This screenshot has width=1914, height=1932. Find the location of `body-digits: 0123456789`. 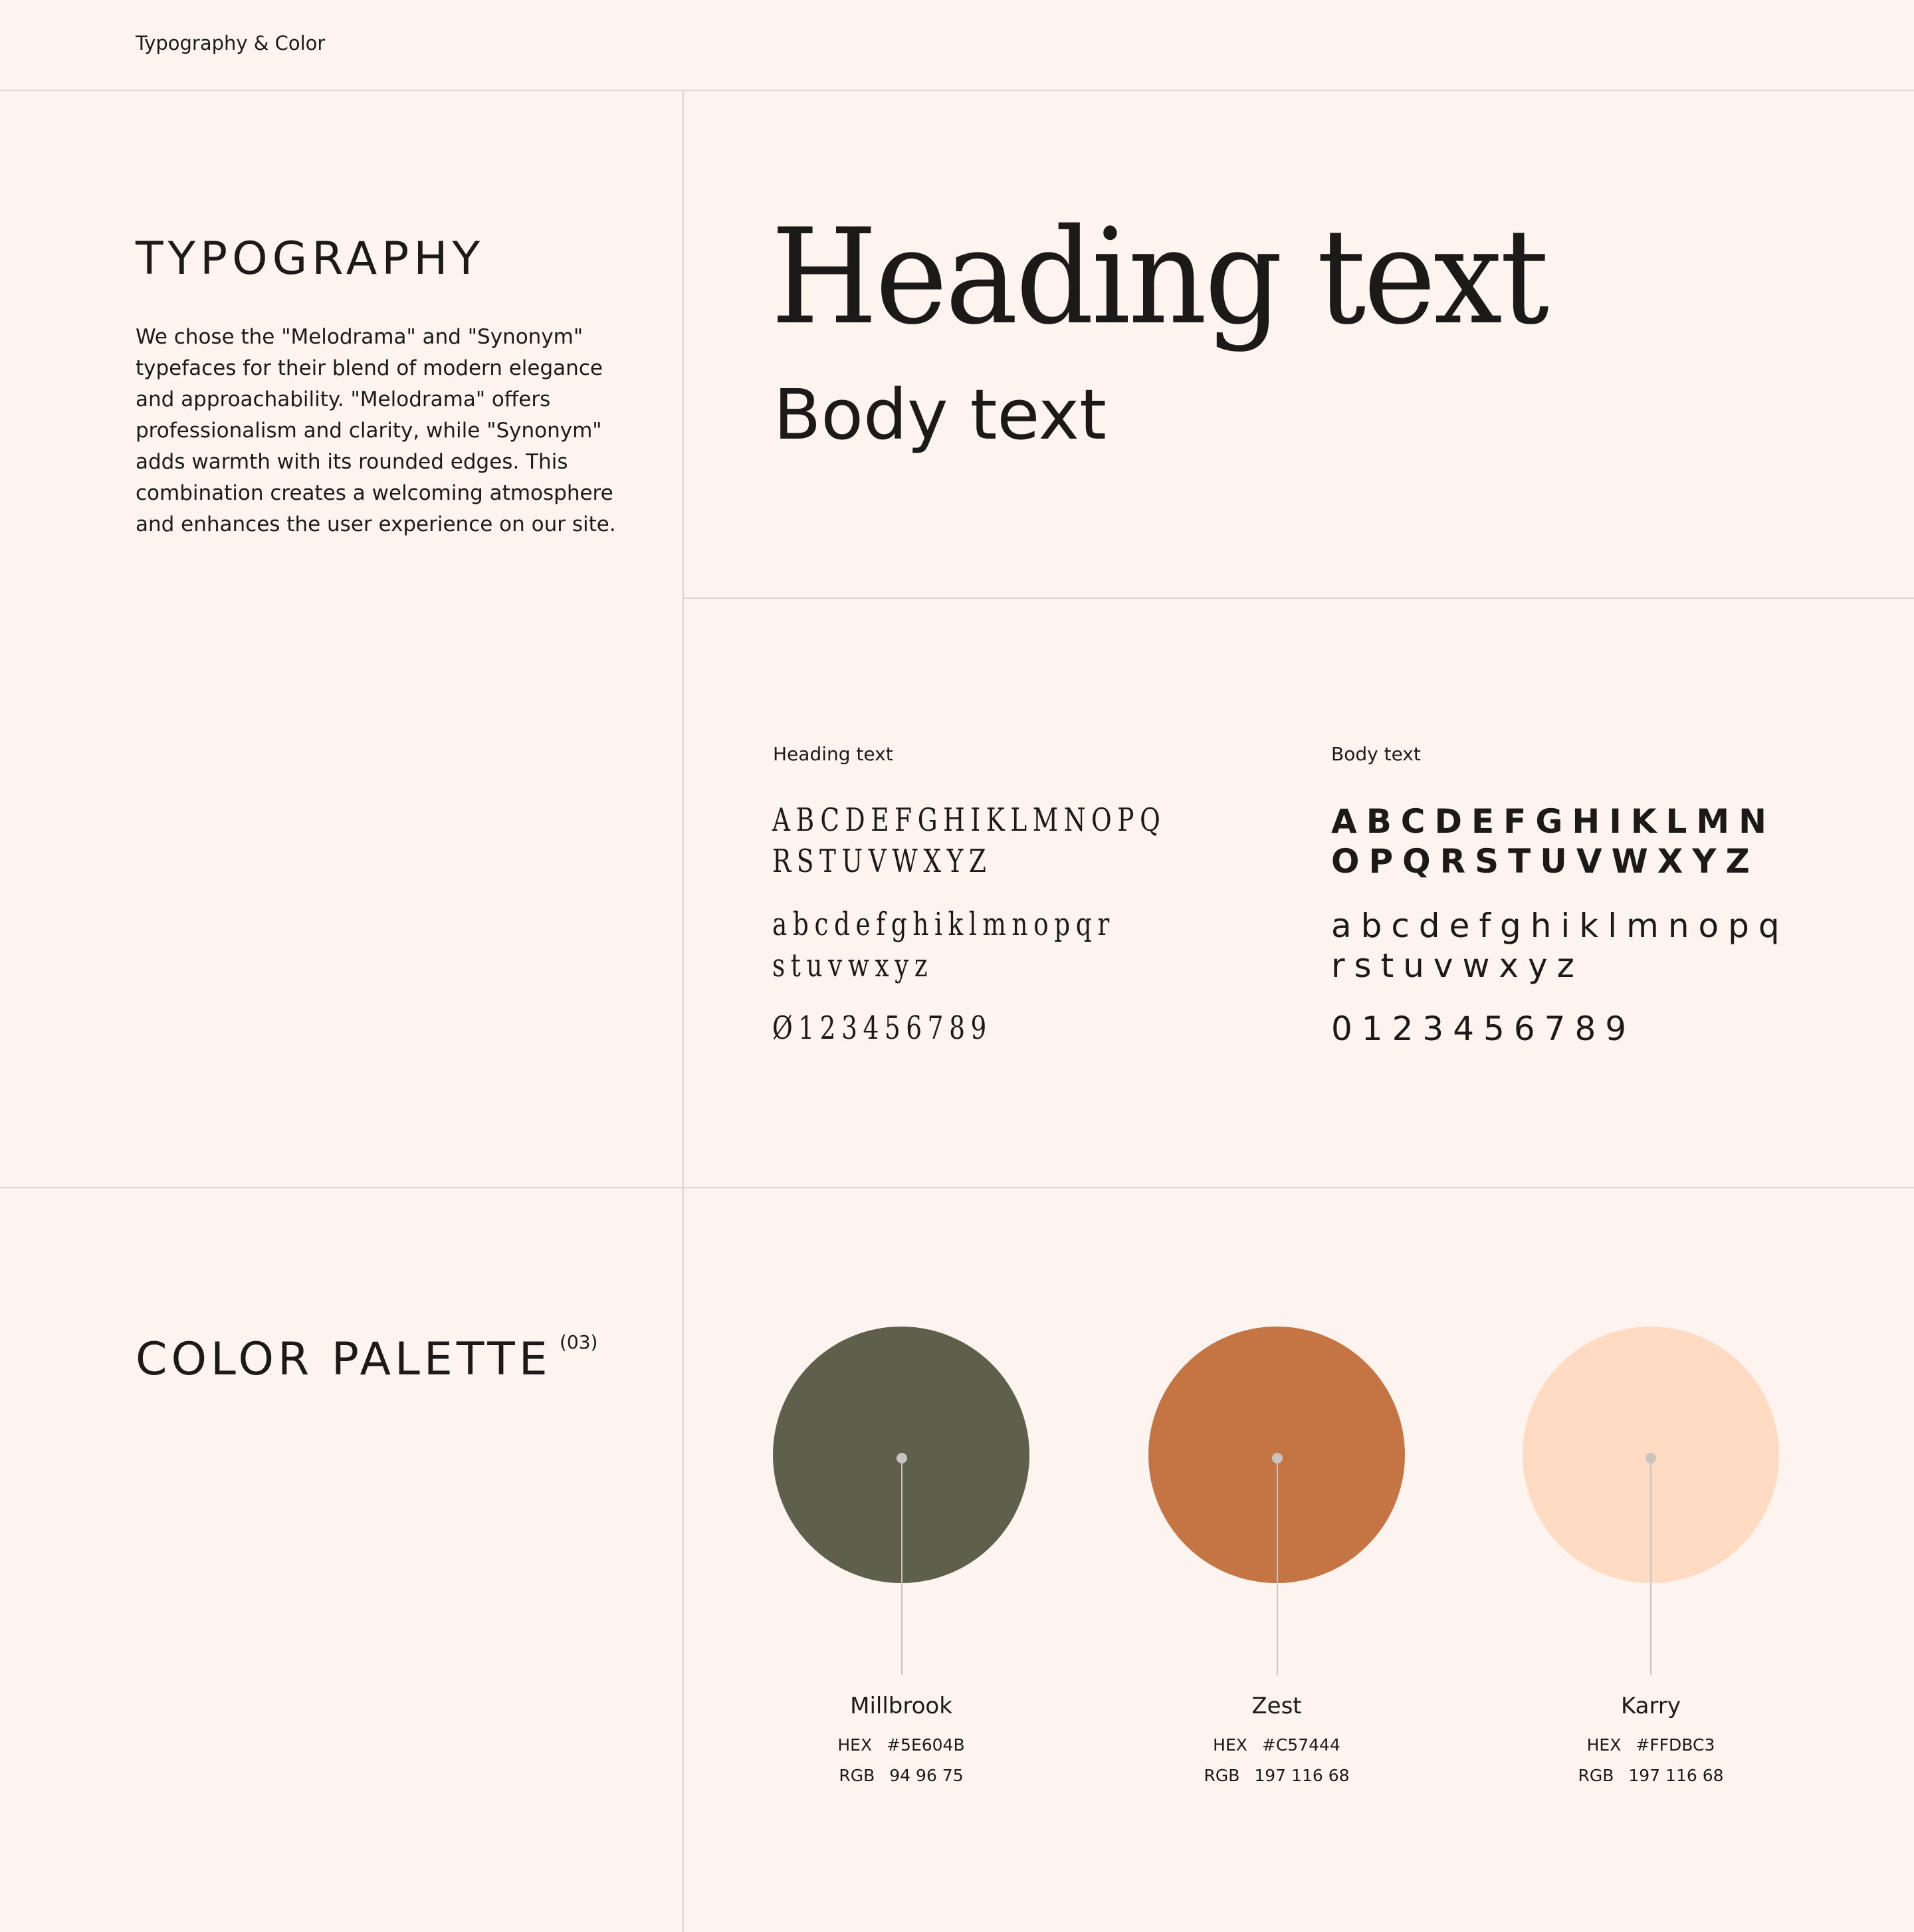

body-digits: 0123456789 is located at coordinates (1483, 1029).